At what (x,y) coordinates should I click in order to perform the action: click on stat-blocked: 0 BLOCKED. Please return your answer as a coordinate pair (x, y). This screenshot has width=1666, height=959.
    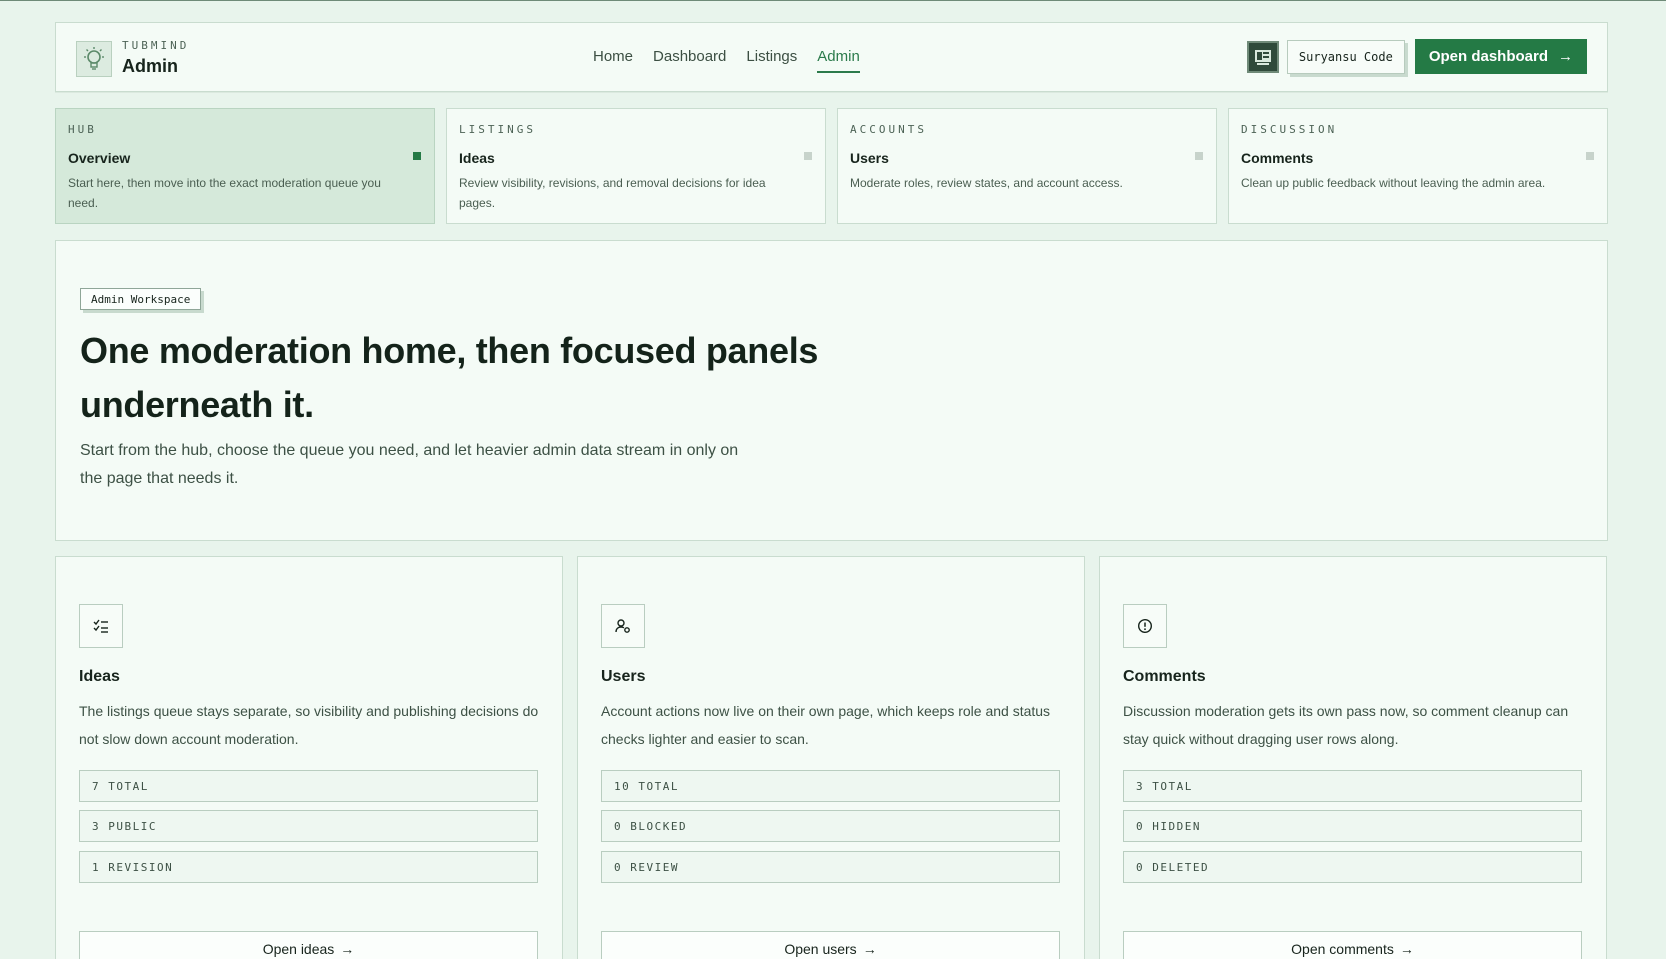
    Looking at the image, I should click on (830, 826).